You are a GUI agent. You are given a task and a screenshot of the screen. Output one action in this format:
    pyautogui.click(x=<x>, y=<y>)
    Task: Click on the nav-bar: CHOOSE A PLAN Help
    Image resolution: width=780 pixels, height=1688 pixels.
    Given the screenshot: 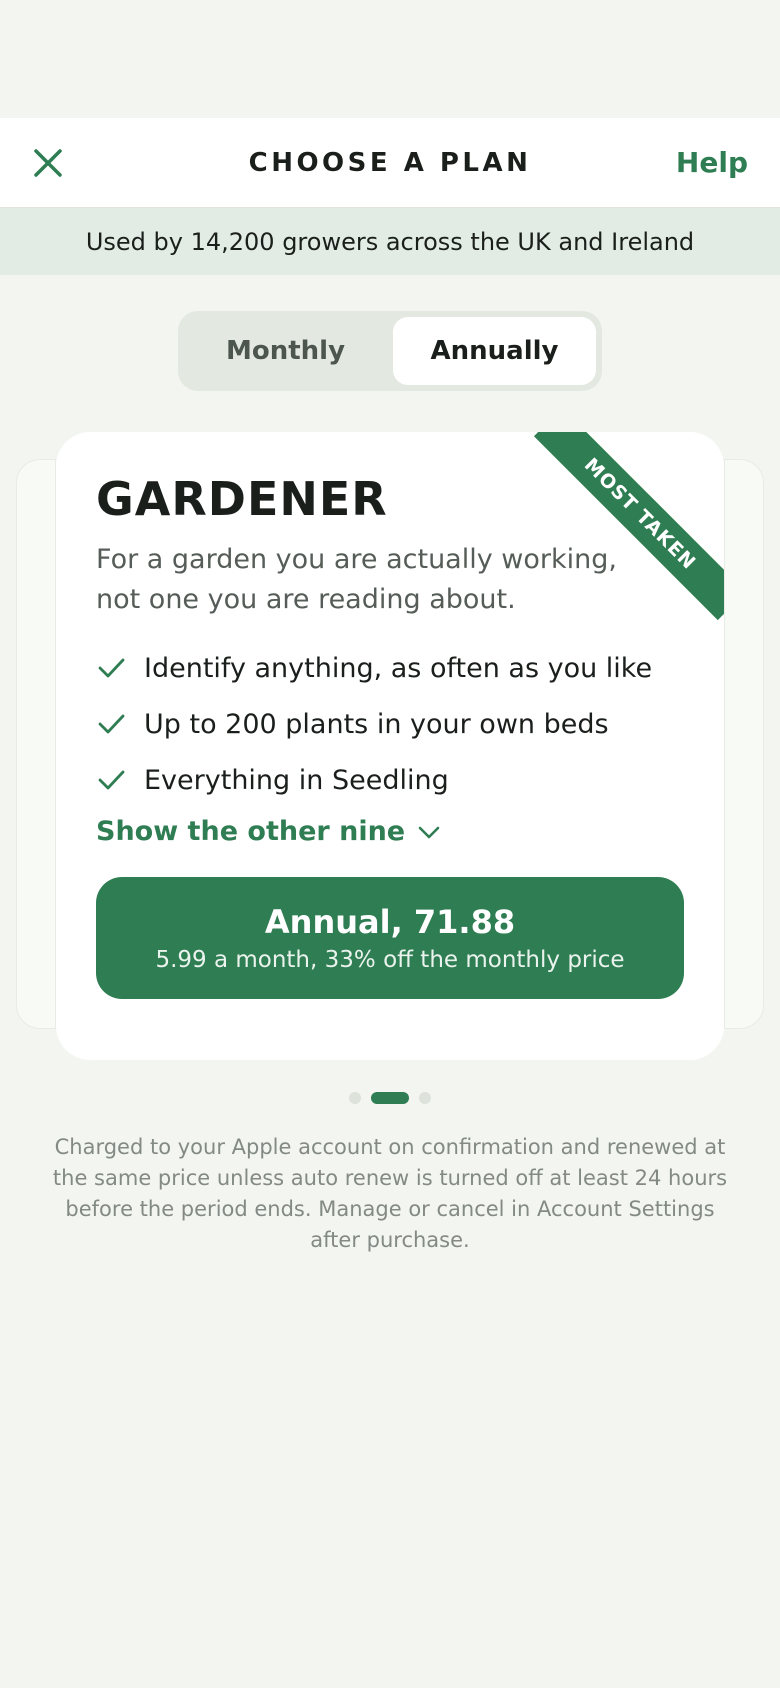 What is the action you would take?
    pyautogui.click(x=390, y=163)
    